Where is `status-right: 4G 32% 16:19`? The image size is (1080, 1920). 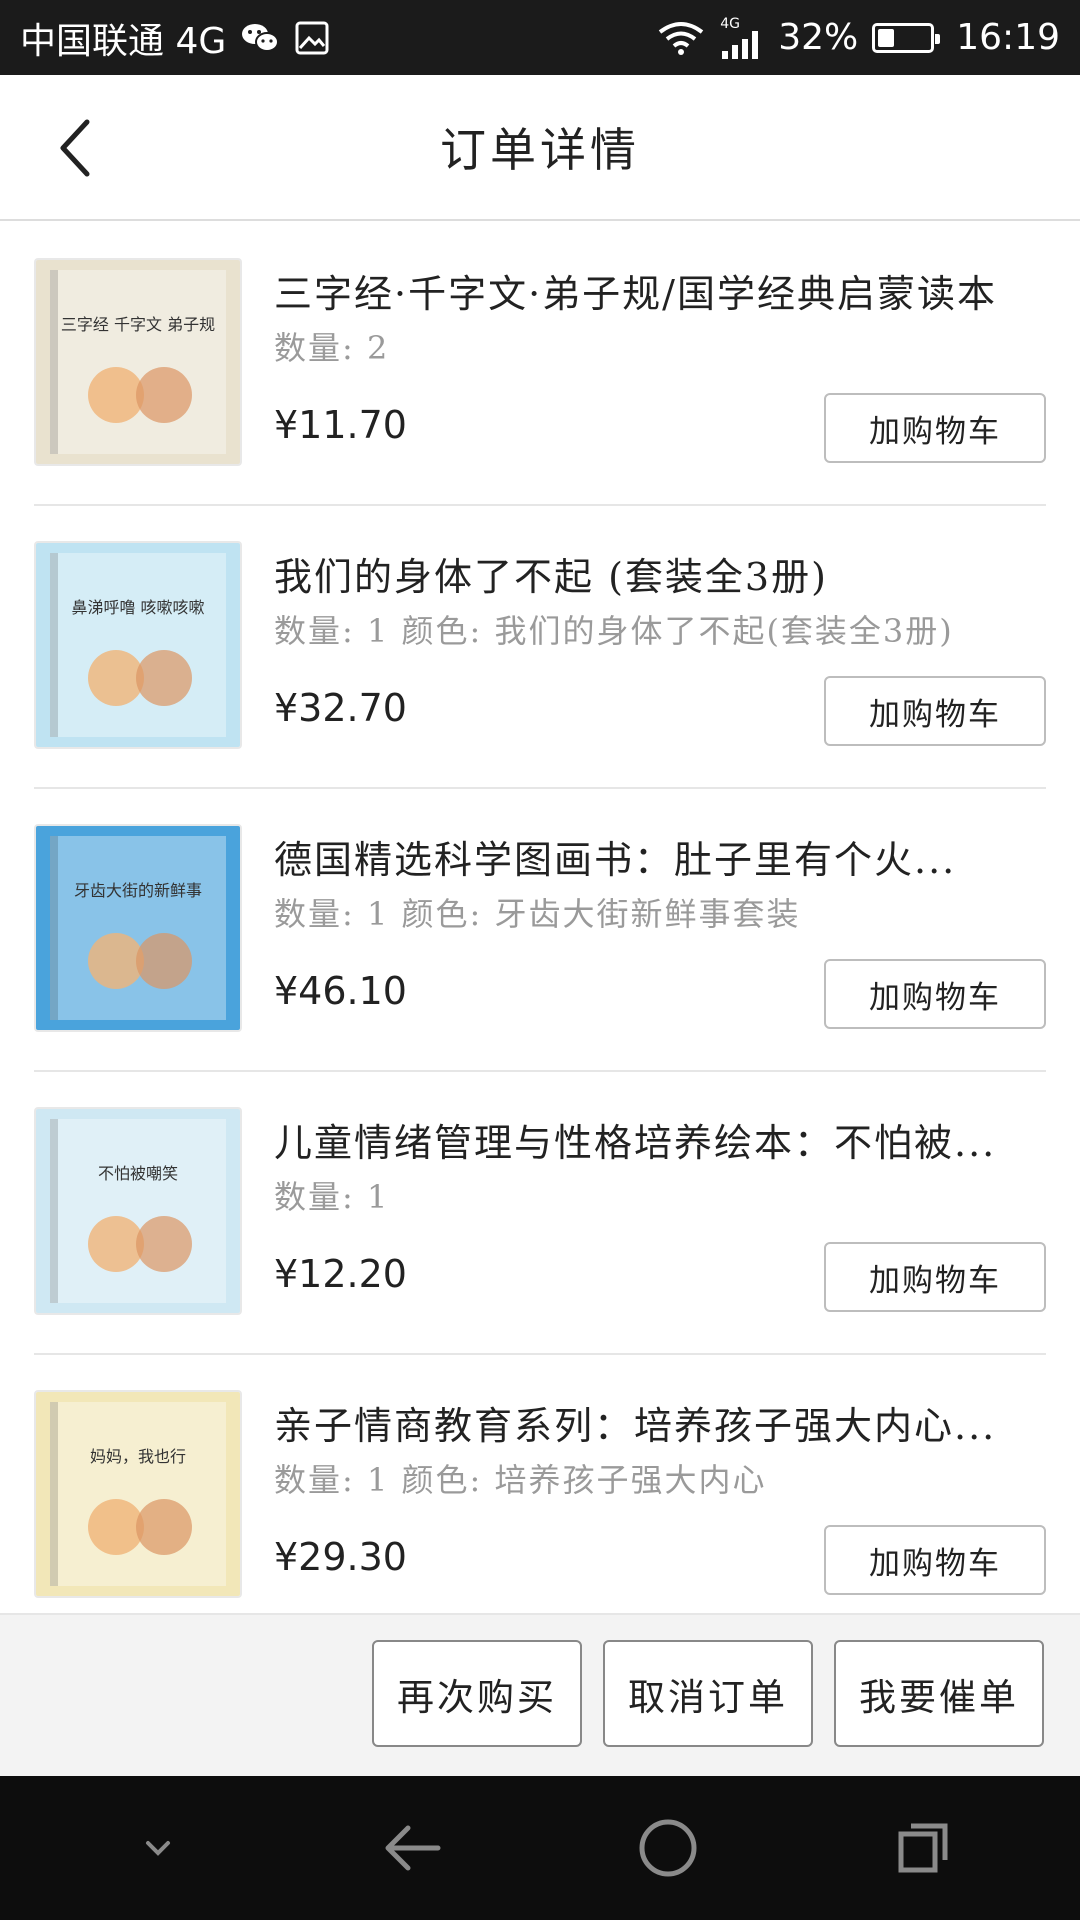 status-right: 4G 32% 16:19 is located at coordinates (858, 38).